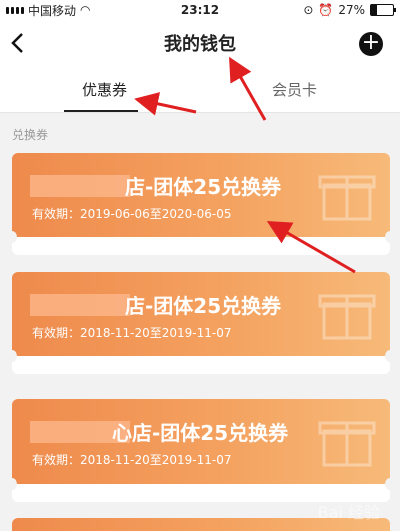  I want to click on tab-membership-card: 会员卡, so click(294, 89).